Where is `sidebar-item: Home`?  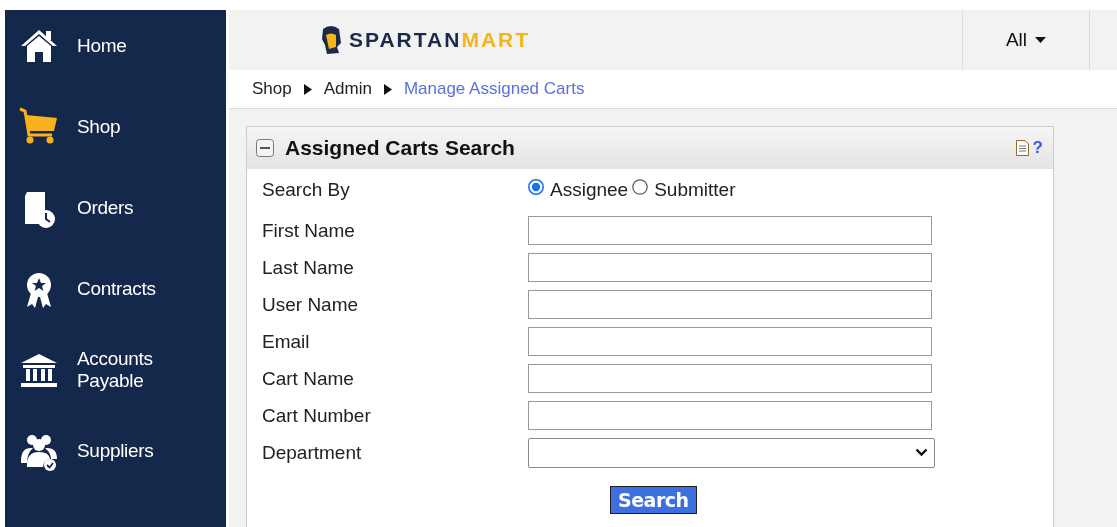
sidebar-item: Home is located at coordinates (115, 46).